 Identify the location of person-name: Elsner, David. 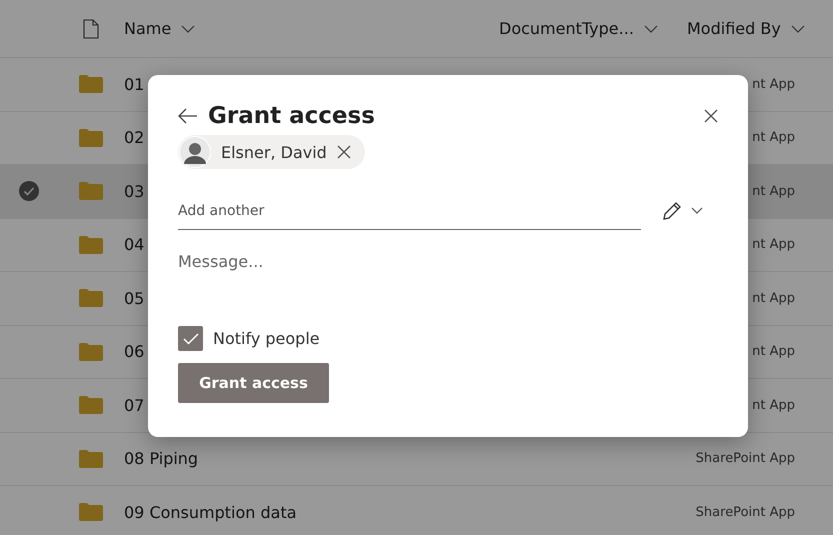
(274, 152).